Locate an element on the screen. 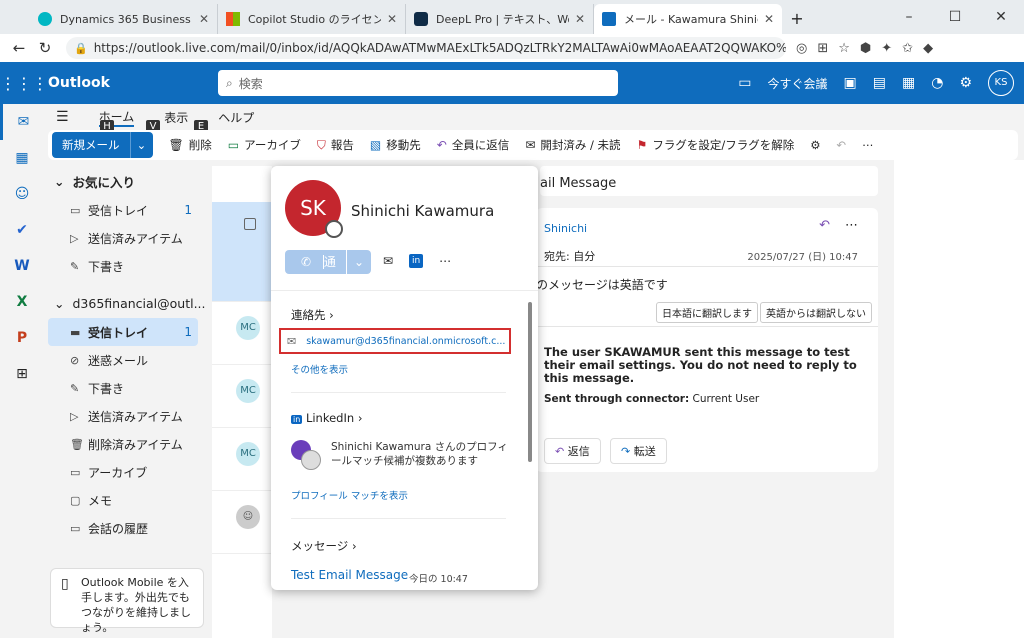  new-mail-button: 新規メール ⌄ is located at coordinates (102, 145).